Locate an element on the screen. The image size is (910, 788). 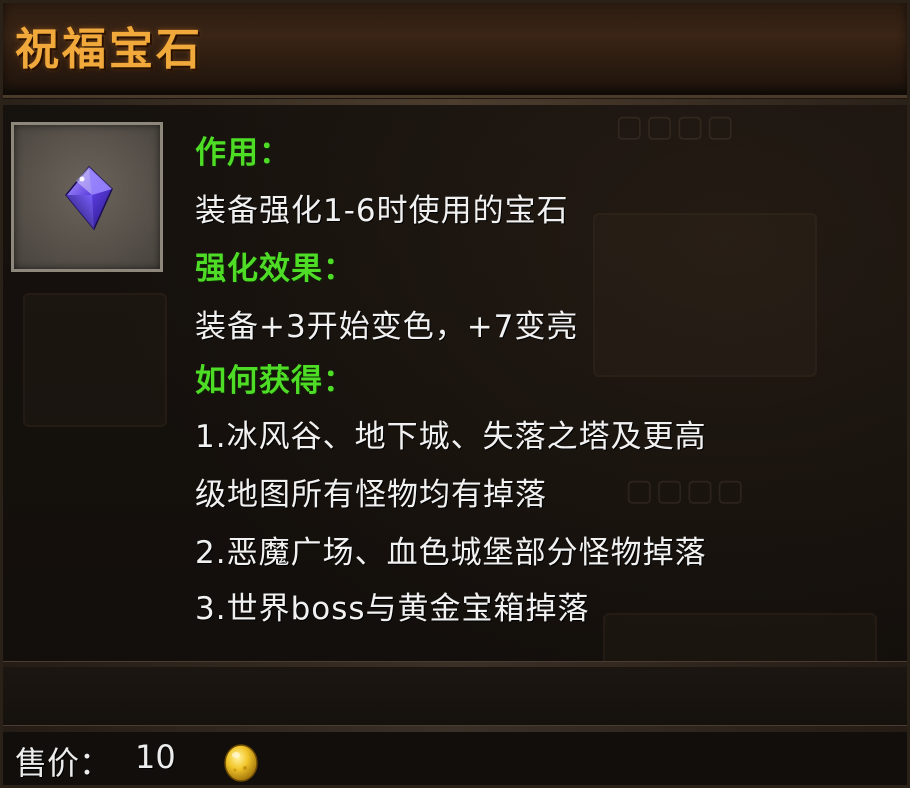
obtain-text-line: 级地图所有怪物均有掉落 is located at coordinates (371, 495).